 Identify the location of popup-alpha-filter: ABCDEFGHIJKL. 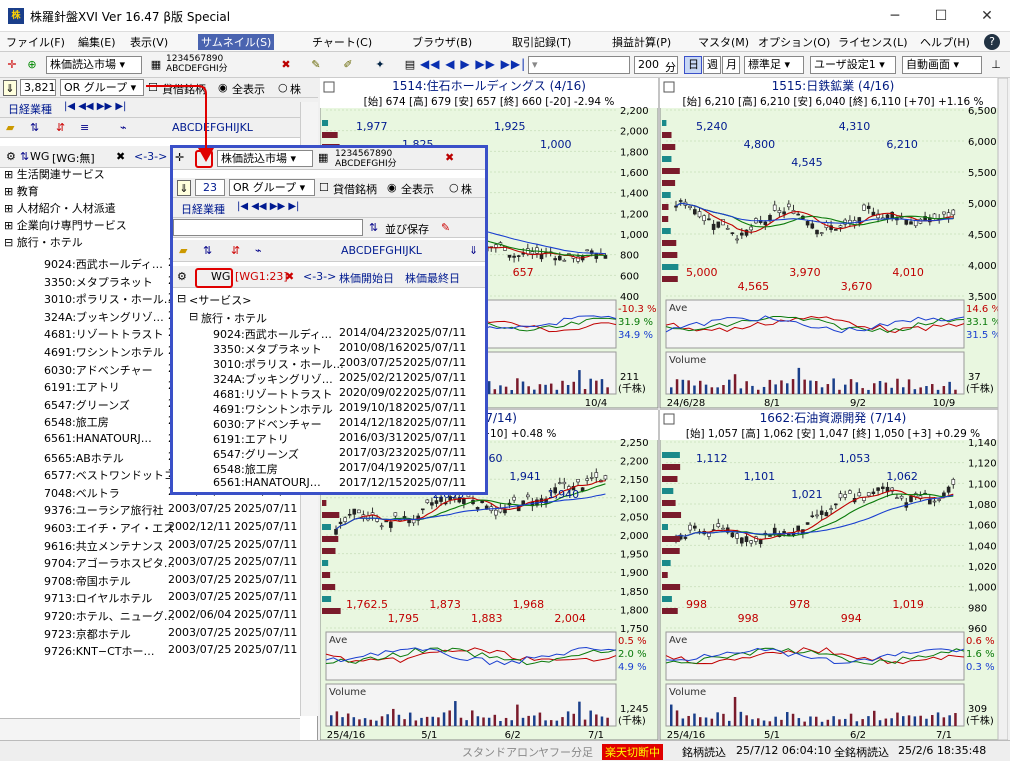
(381, 250).